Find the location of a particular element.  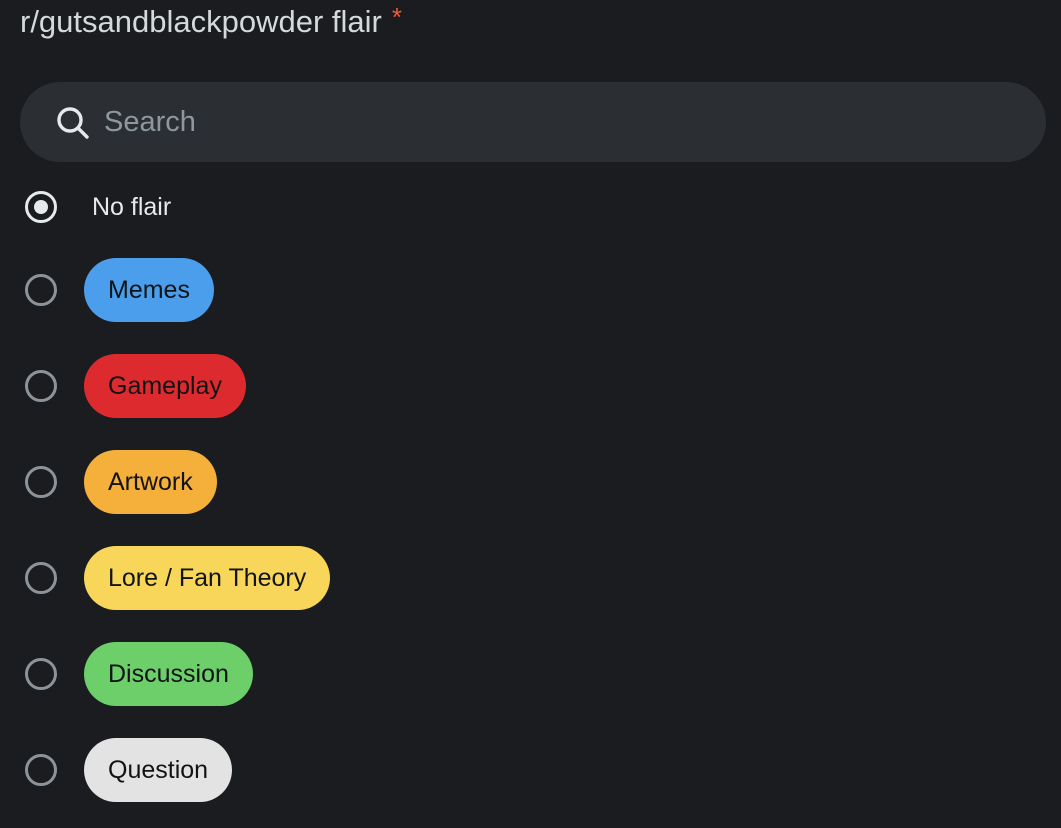

flair-option-lore-fan-theory: Lore / Fan Theory is located at coordinates (530, 578).